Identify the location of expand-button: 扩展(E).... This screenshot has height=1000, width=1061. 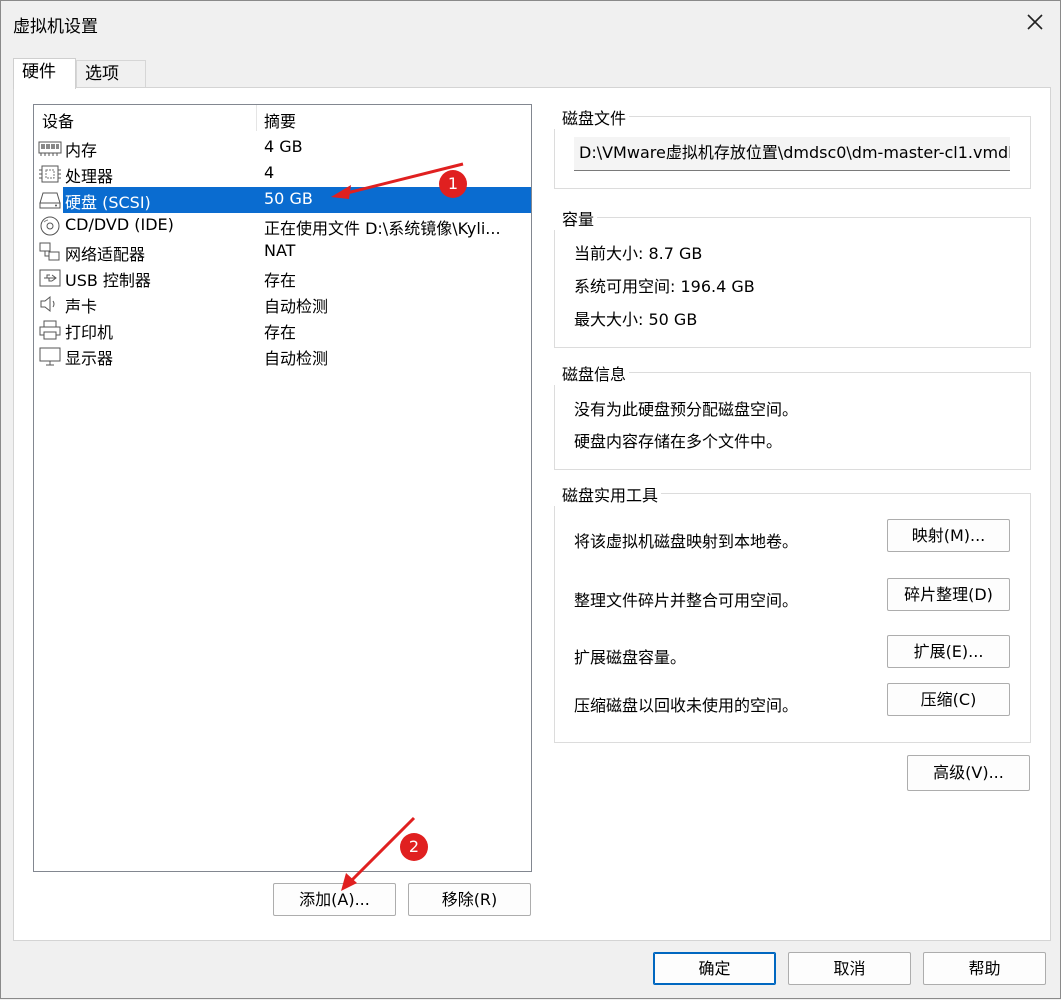
(948, 651).